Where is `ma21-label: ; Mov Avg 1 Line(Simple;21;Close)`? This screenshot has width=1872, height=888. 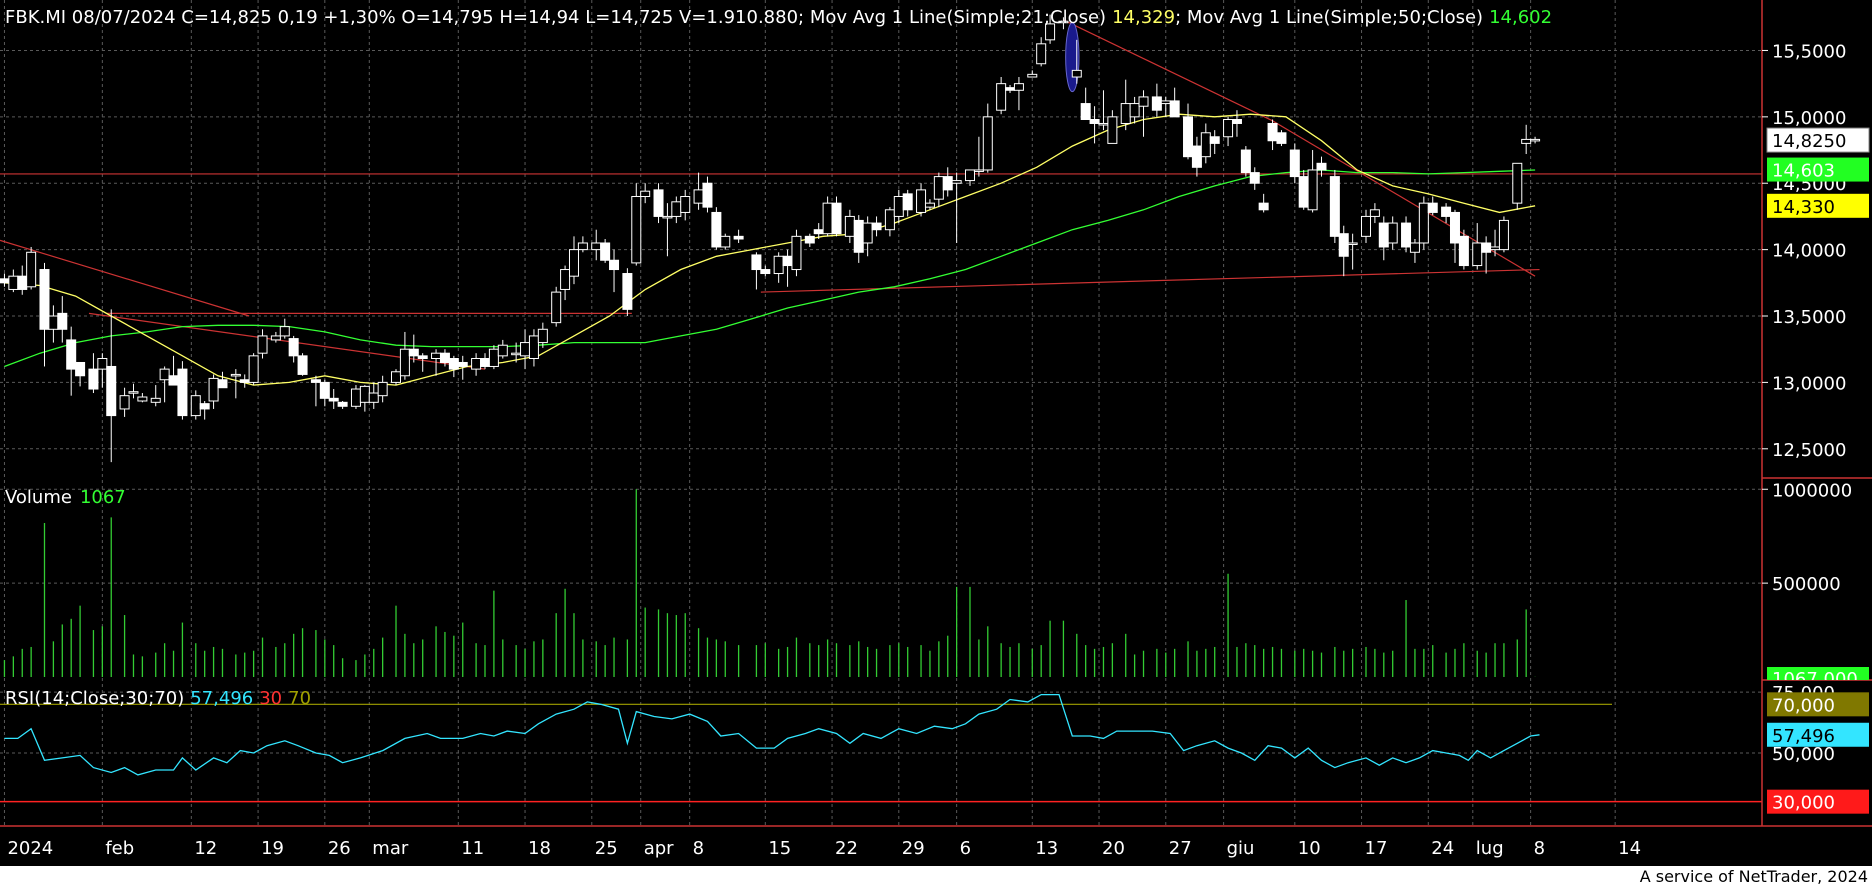 ma21-label: ; Mov Avg 1 Line(Simple;21;Close) is located at coordinates (952, 17).